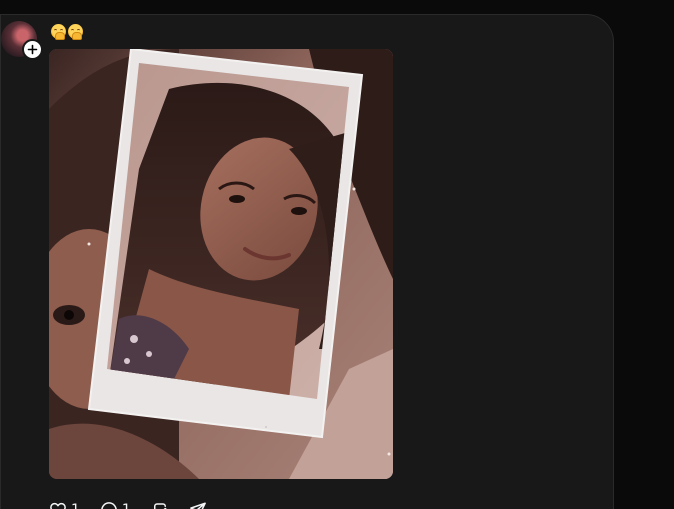  I want to click on follow-button, so click(32, 49).